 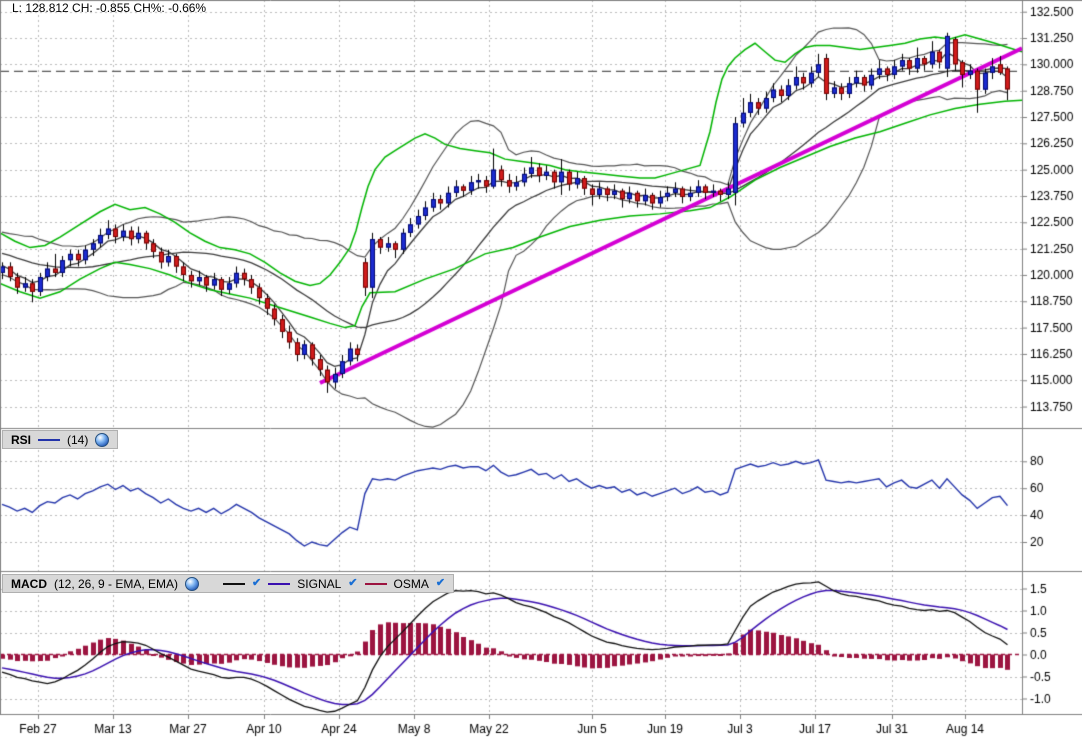 I want to click on macd-line-sample, so click(x=234, y=583).